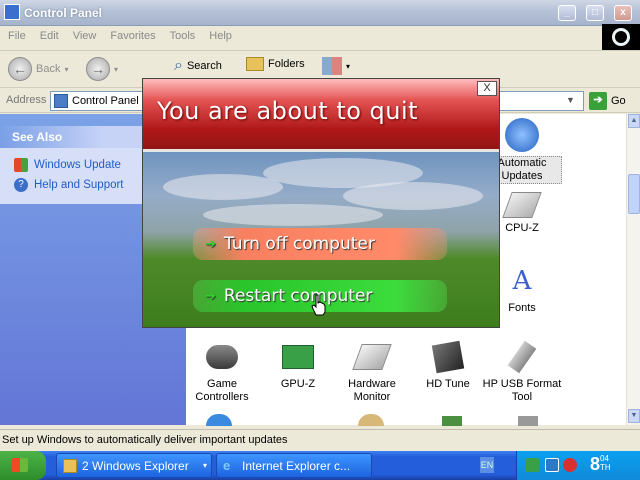 Image resolution: width=640 pixels, height=480 pixels. Describe the element at coordinates (522, 205) in the screenshot. I see `cpu-chip-icon` at that location.